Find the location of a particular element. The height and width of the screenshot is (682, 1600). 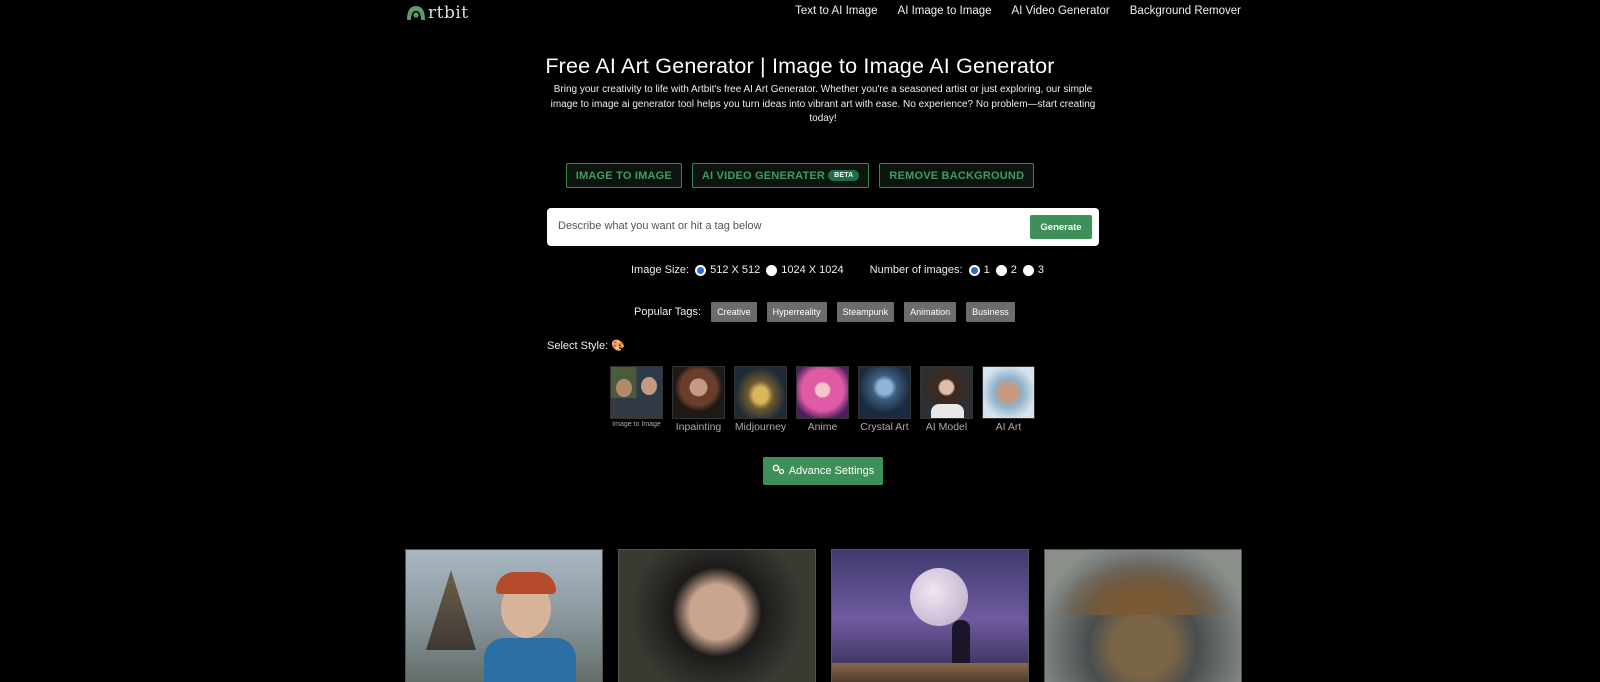

style-midjourney: Midjourney is located at coordinates (760, 399).